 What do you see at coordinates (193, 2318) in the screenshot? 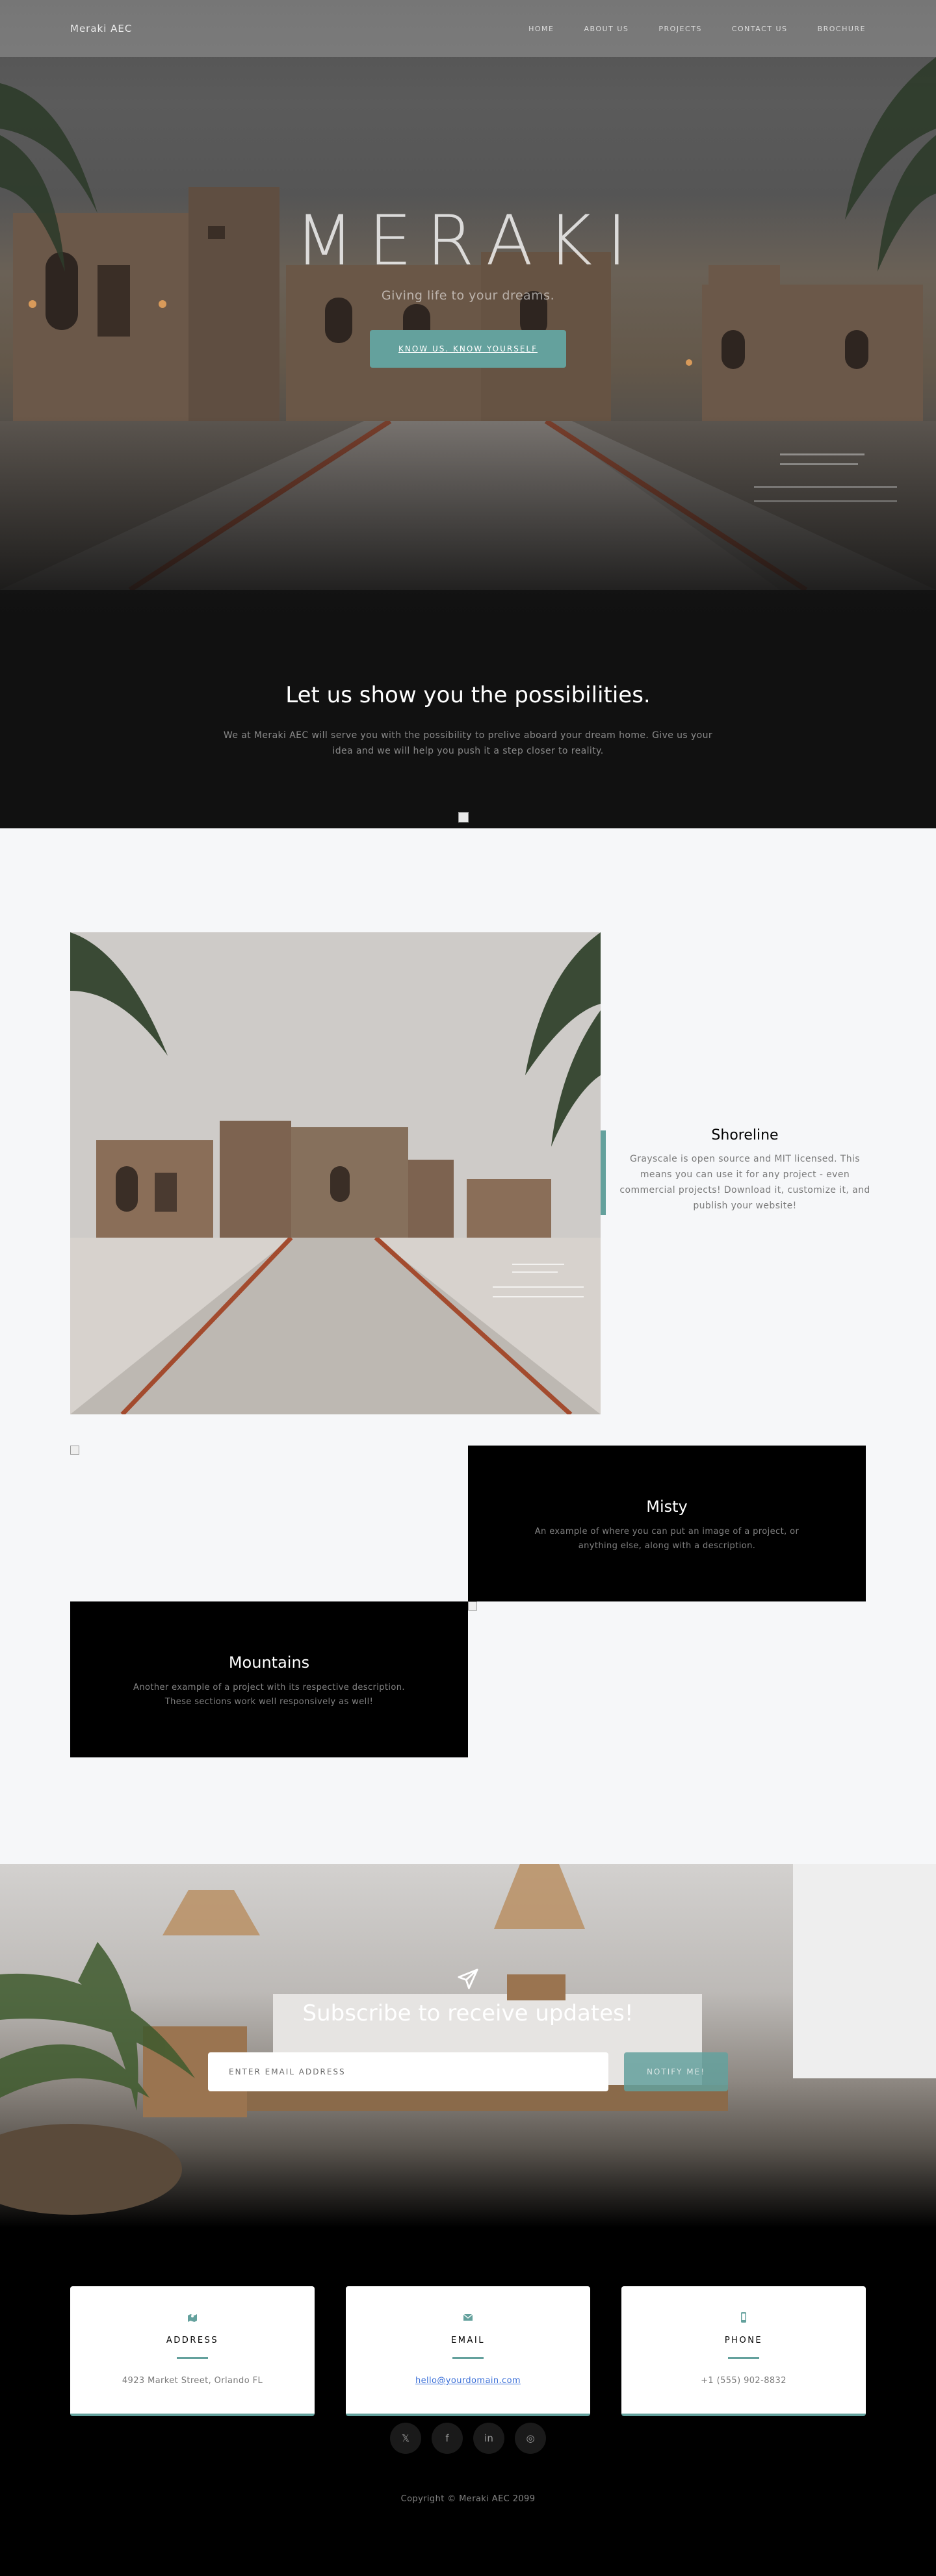
I see `map-marked-icon` at bounding box center [193, 2318].